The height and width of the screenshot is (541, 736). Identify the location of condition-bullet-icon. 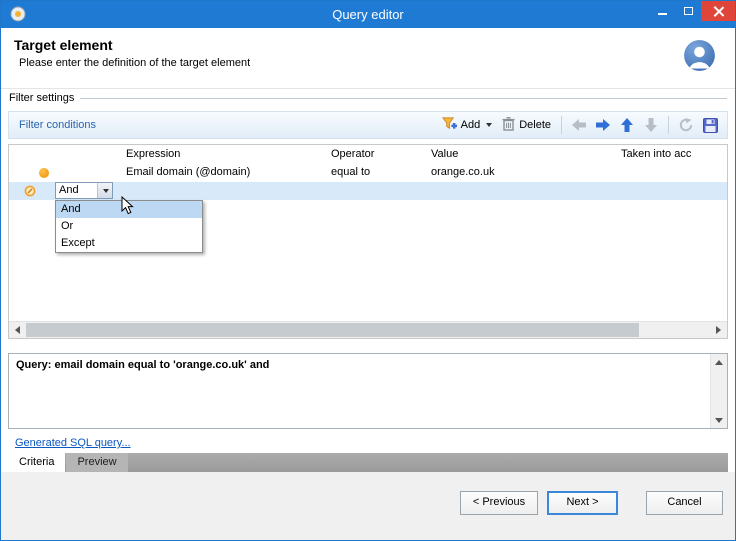
(44, 173).